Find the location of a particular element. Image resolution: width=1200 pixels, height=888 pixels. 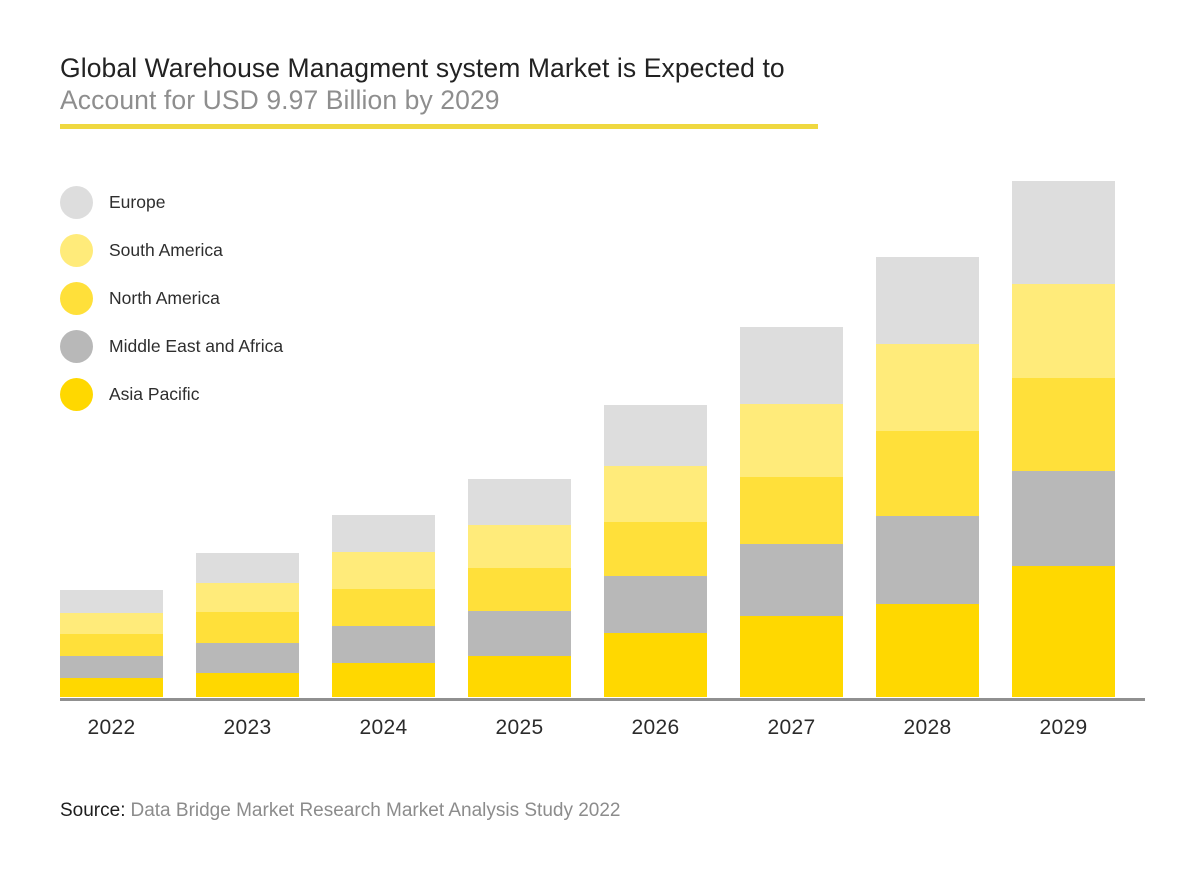

x-axis-tick-2024: 2024 is located at coordinates (383, 727).